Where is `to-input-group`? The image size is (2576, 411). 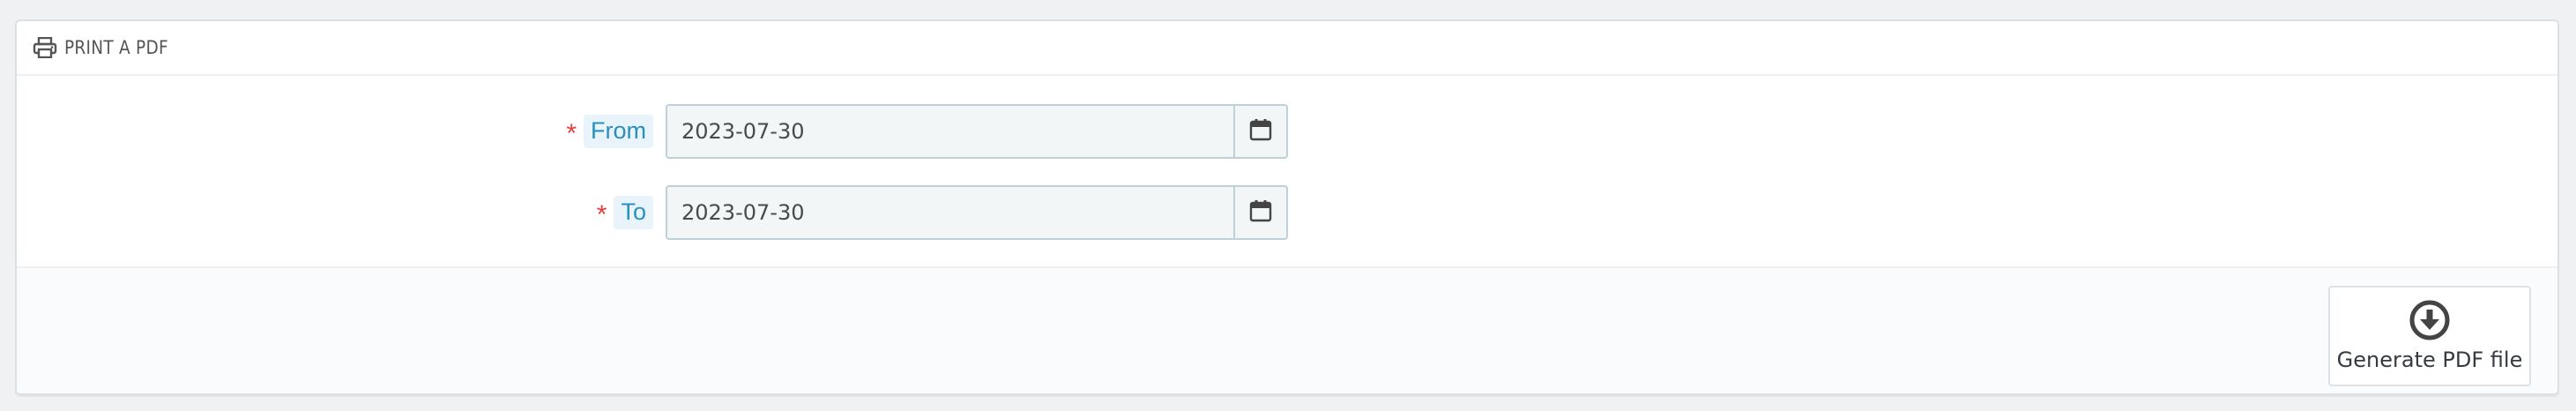 to-input-group is located at coordinates (977, 212).